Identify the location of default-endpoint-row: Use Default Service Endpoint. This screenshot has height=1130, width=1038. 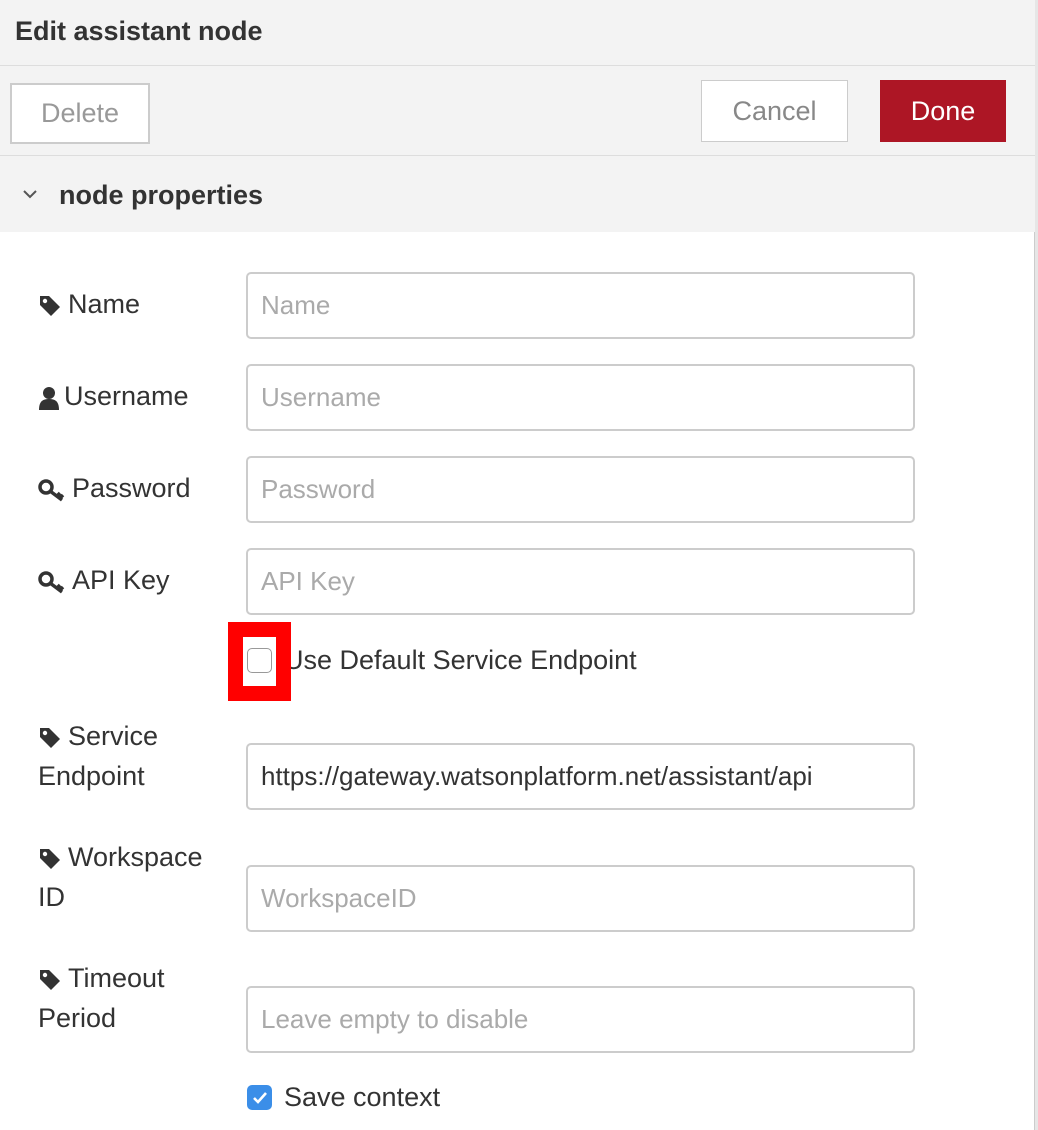
(441, 660).